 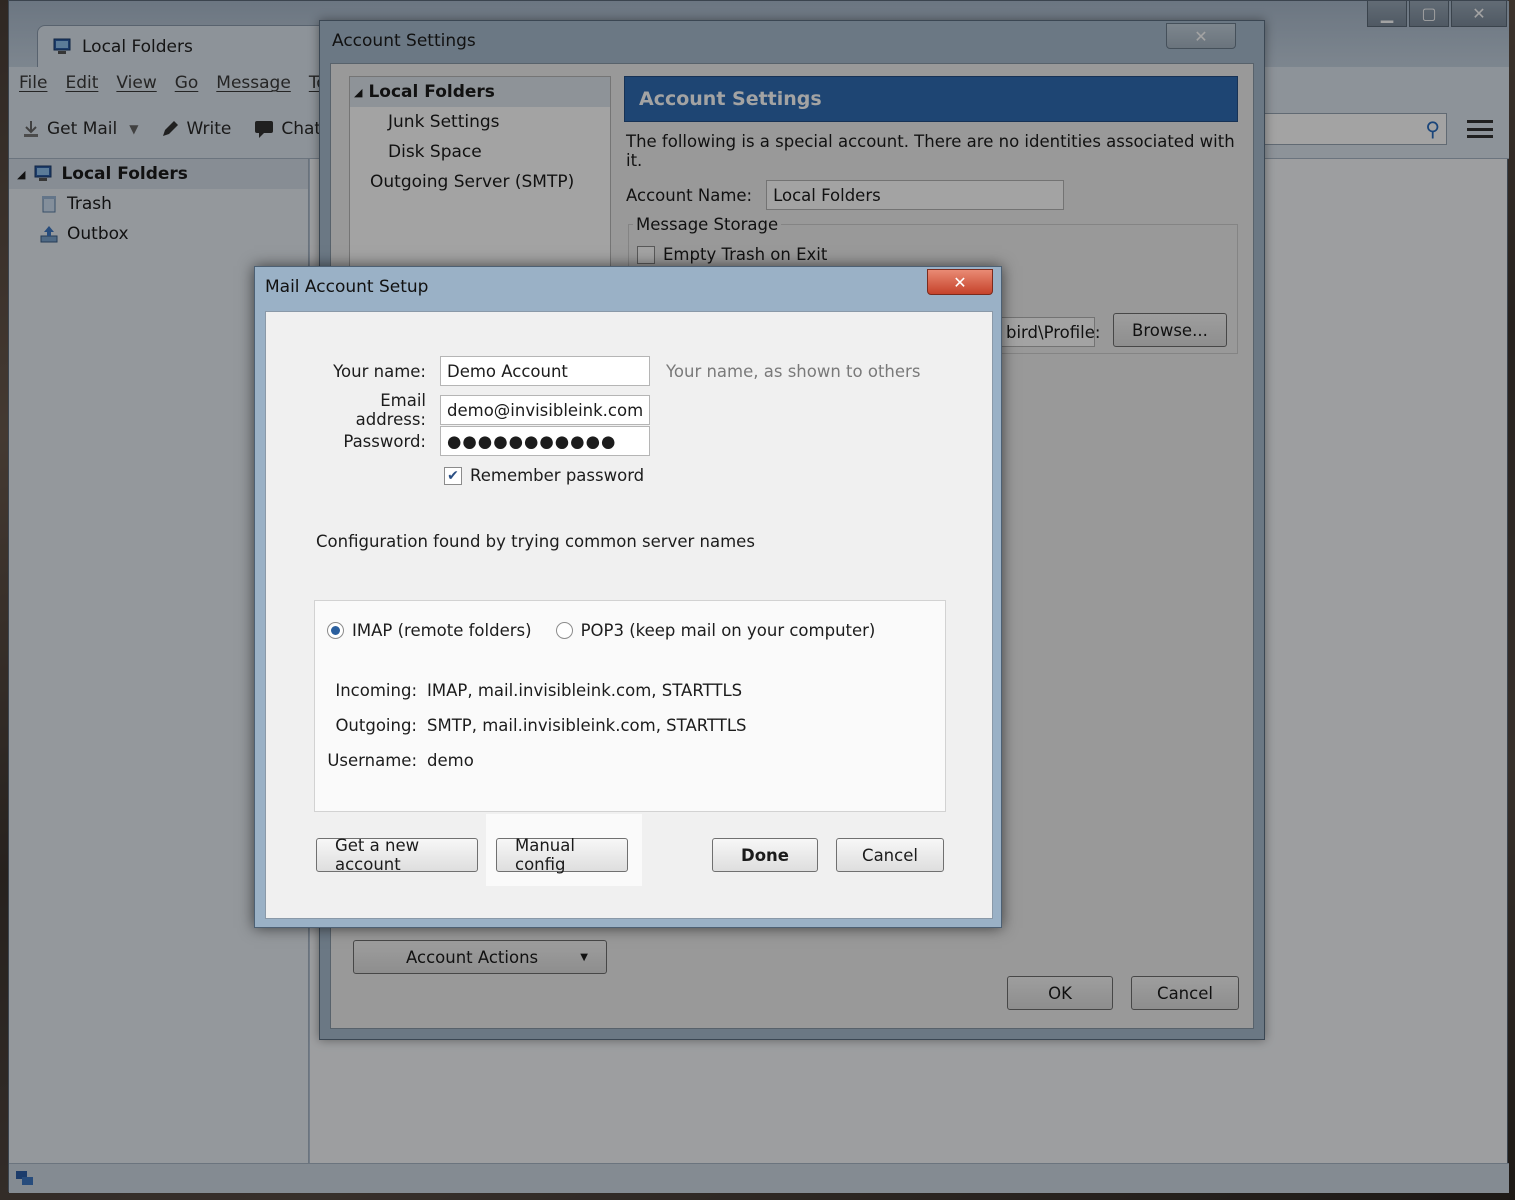 What do you see at coordinates (442, 630) in the screenshot?
I see `imap-label: IMAP (remote folders)` at bounding box center [442, 630].